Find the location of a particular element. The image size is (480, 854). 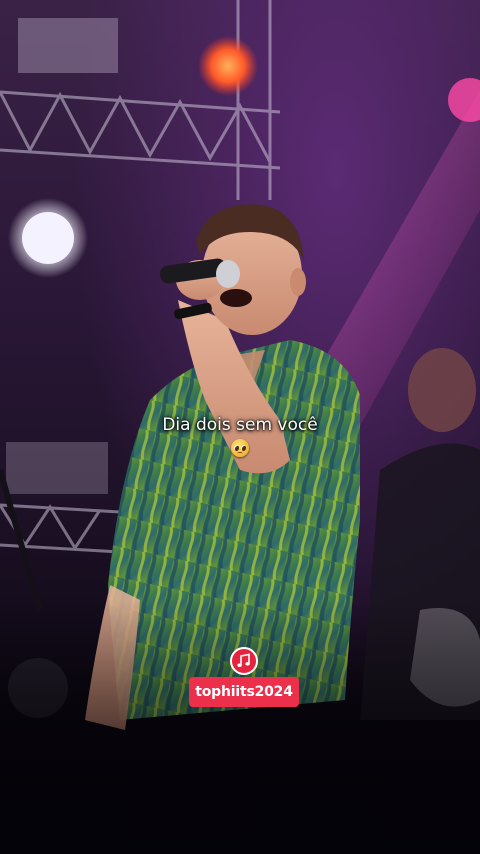

caption-text: Dia dois sem você is located at coordinates (240, 425).